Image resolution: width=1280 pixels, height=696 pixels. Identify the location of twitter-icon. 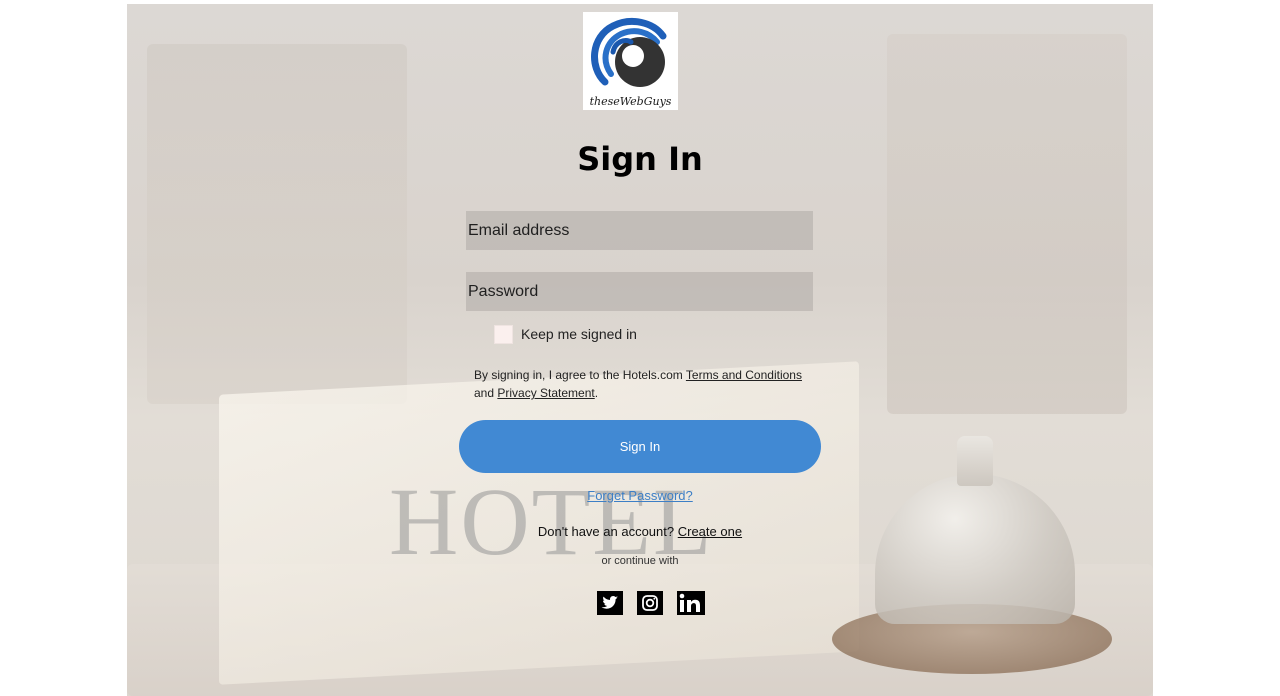
(610, 603).